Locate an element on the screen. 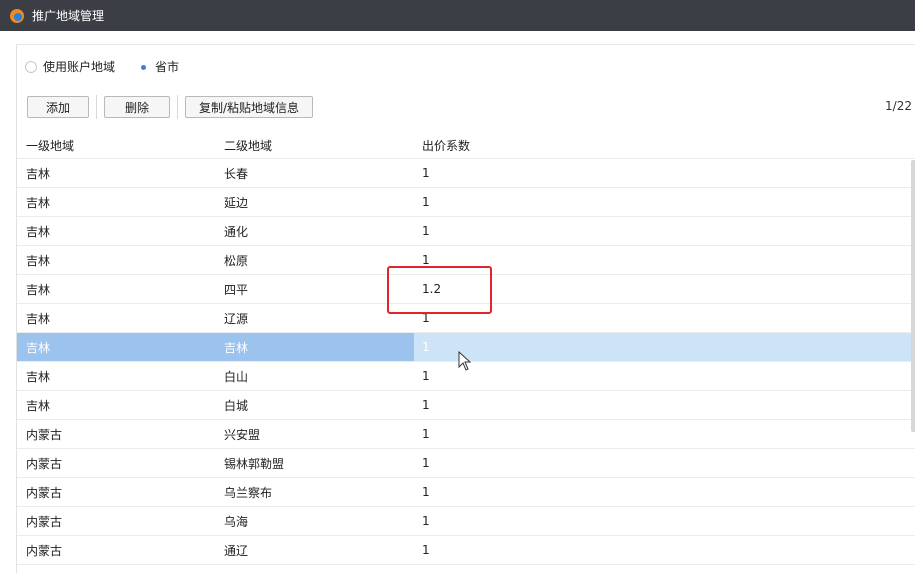 The height and width of the screenshot is (573, 915). toolbar: 添加 删除 复制/粘贴地域信息 1/22 is located at coordinates (470, 107).